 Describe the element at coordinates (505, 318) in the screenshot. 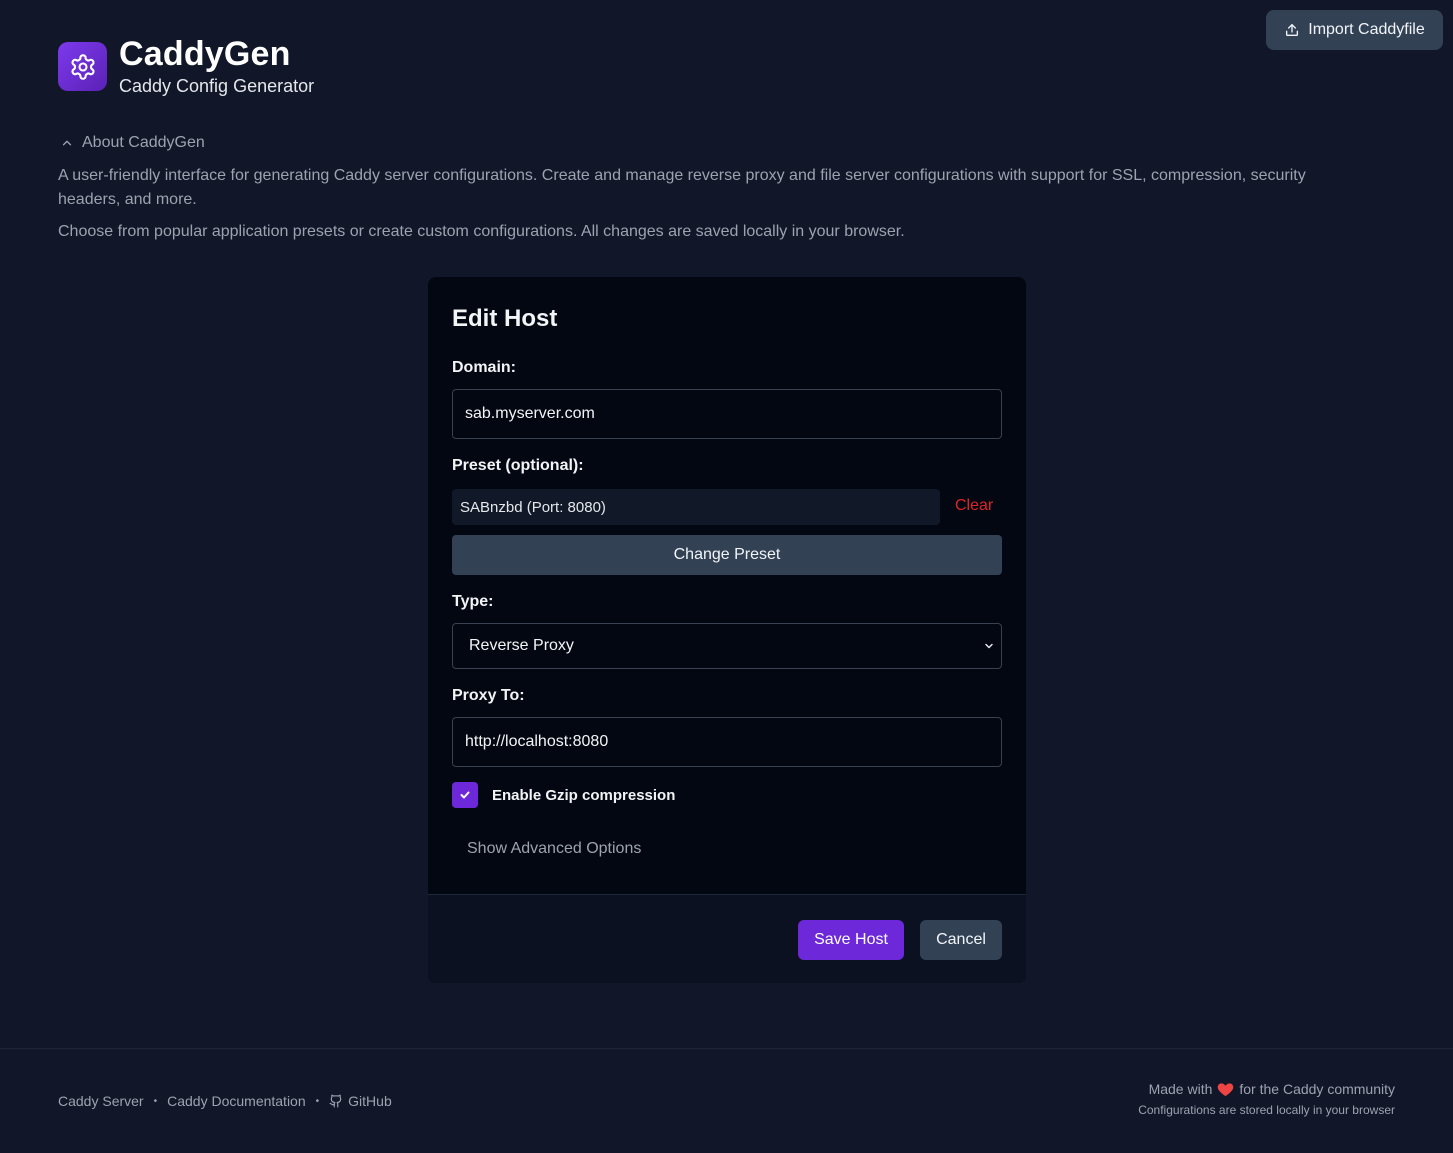

I see `edit-host-title: Edit Host` at that location.